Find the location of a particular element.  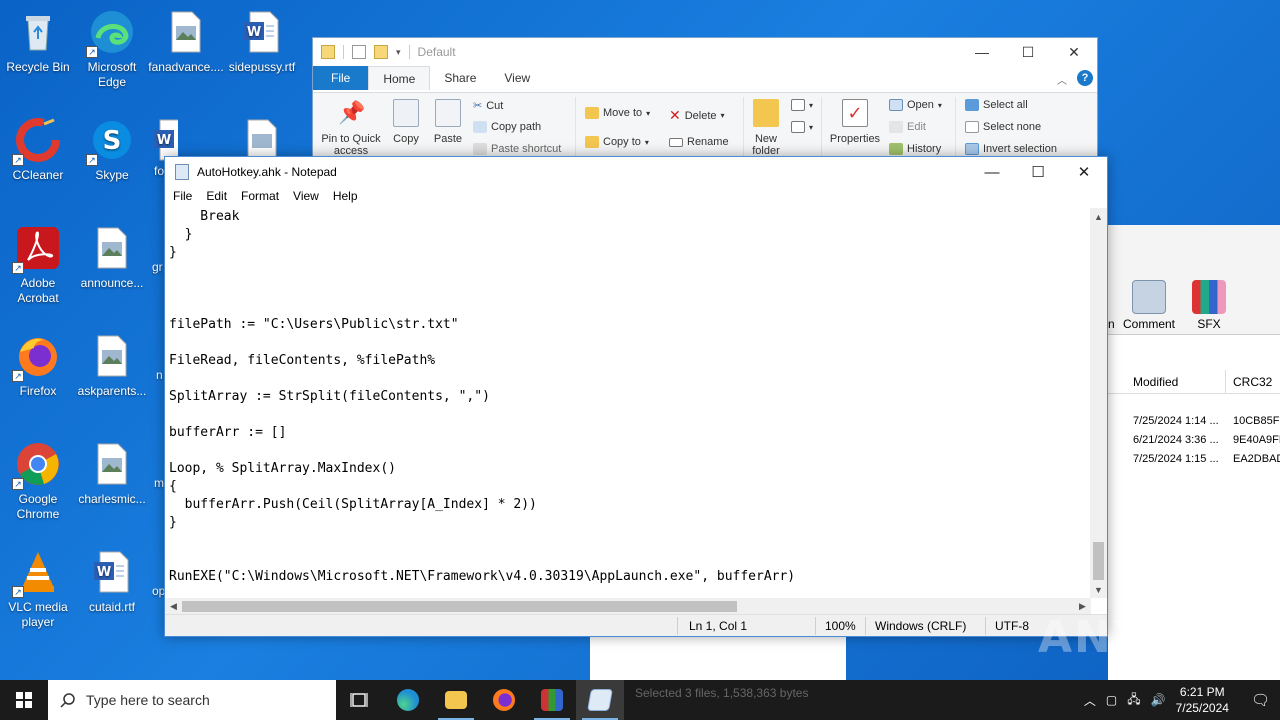

shortcut-arrow-icon: ↗ is located at coordinates (92, 52).